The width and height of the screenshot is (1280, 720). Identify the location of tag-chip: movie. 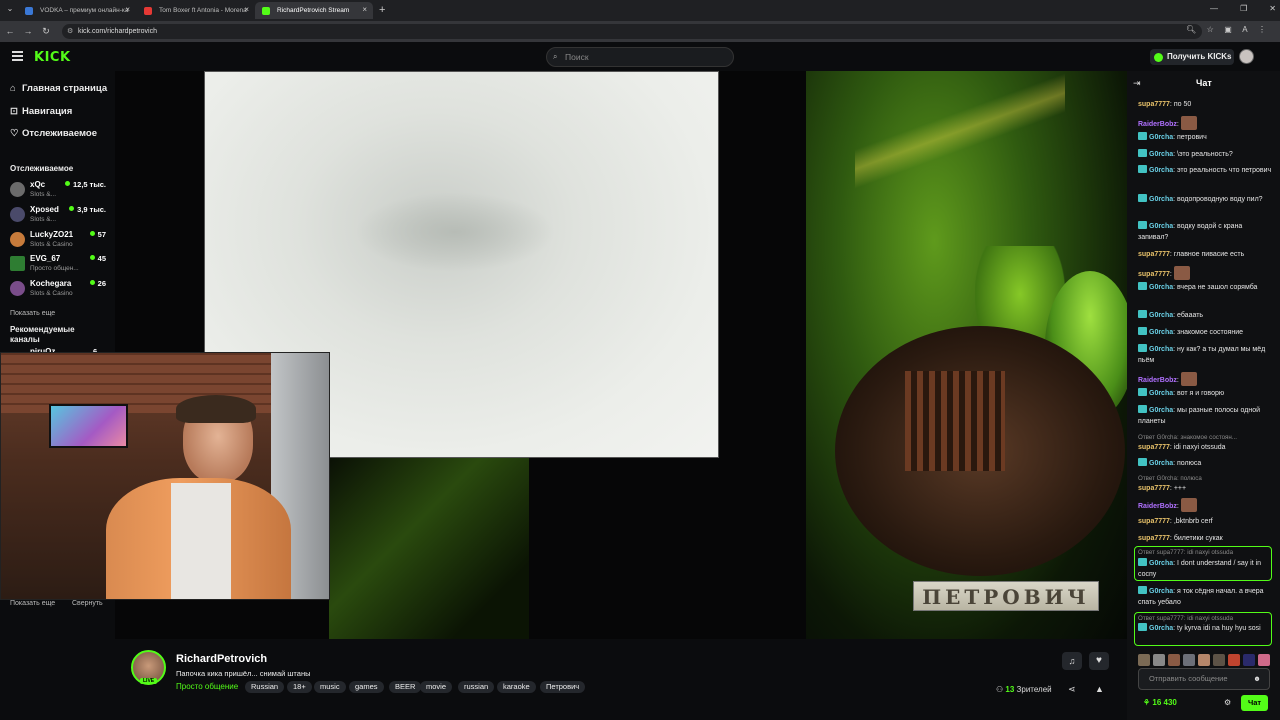
(436, 687).